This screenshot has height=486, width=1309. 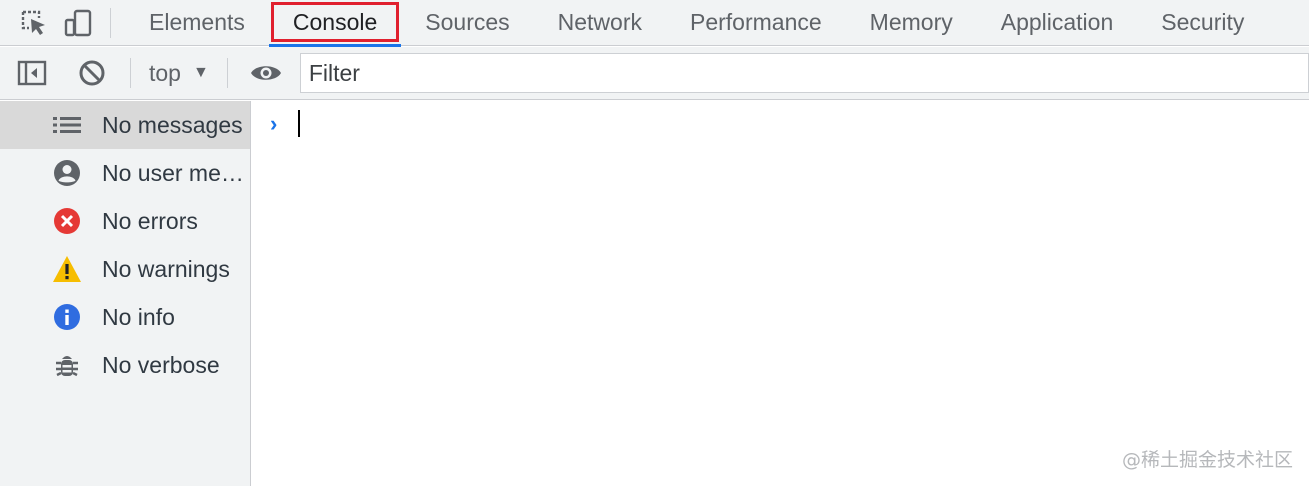 I want to click on sidebar-item-label: No user messages, so click(x=173, y=172).